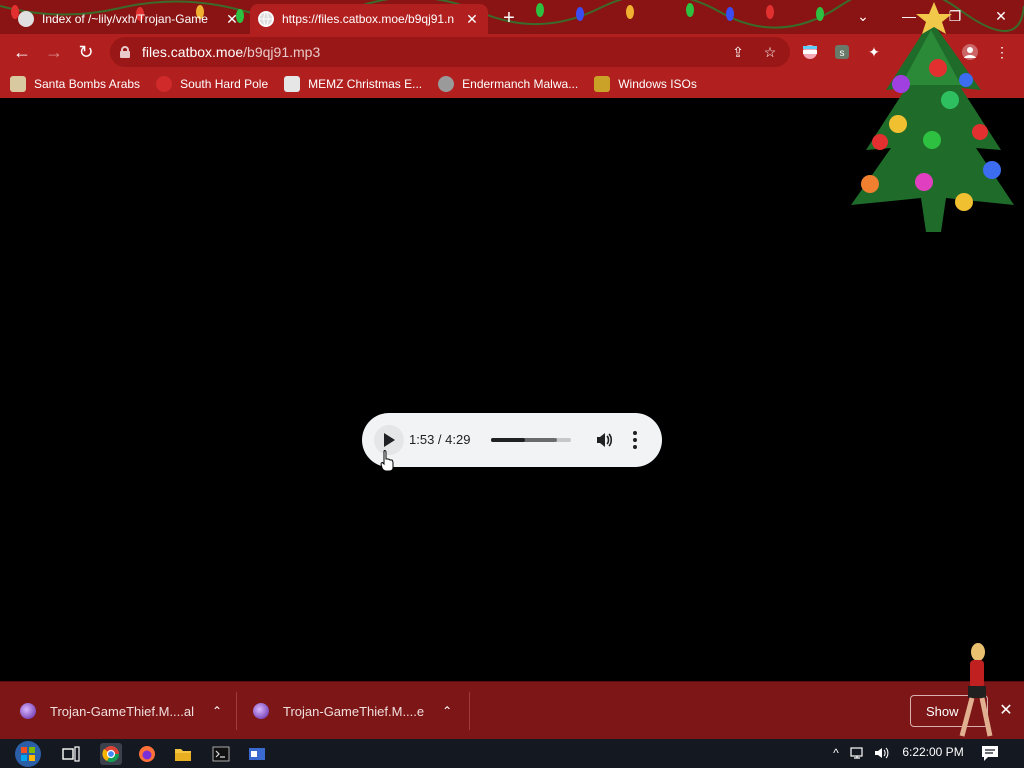 Image resolution: width=1024 pixels, height=768 pixels. I want to click on bookmark-santa-bombs-arabs: Santa Bombs Arabs, so click(75, 84).